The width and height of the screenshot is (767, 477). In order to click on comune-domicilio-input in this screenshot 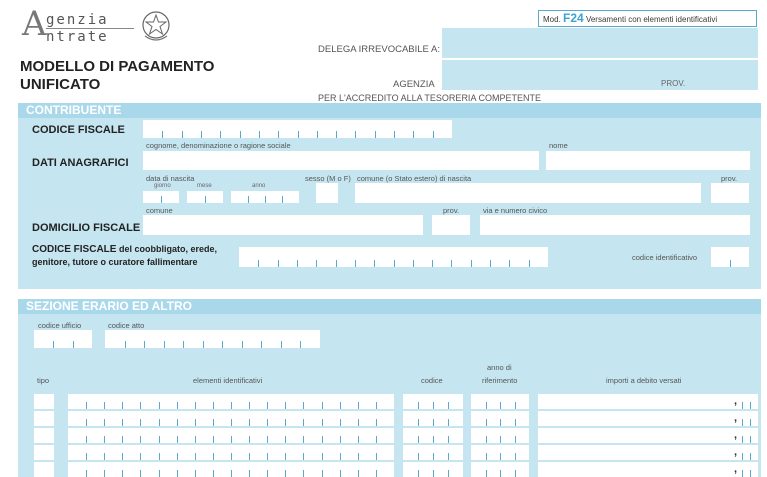, I will do `click(283, 225)`.